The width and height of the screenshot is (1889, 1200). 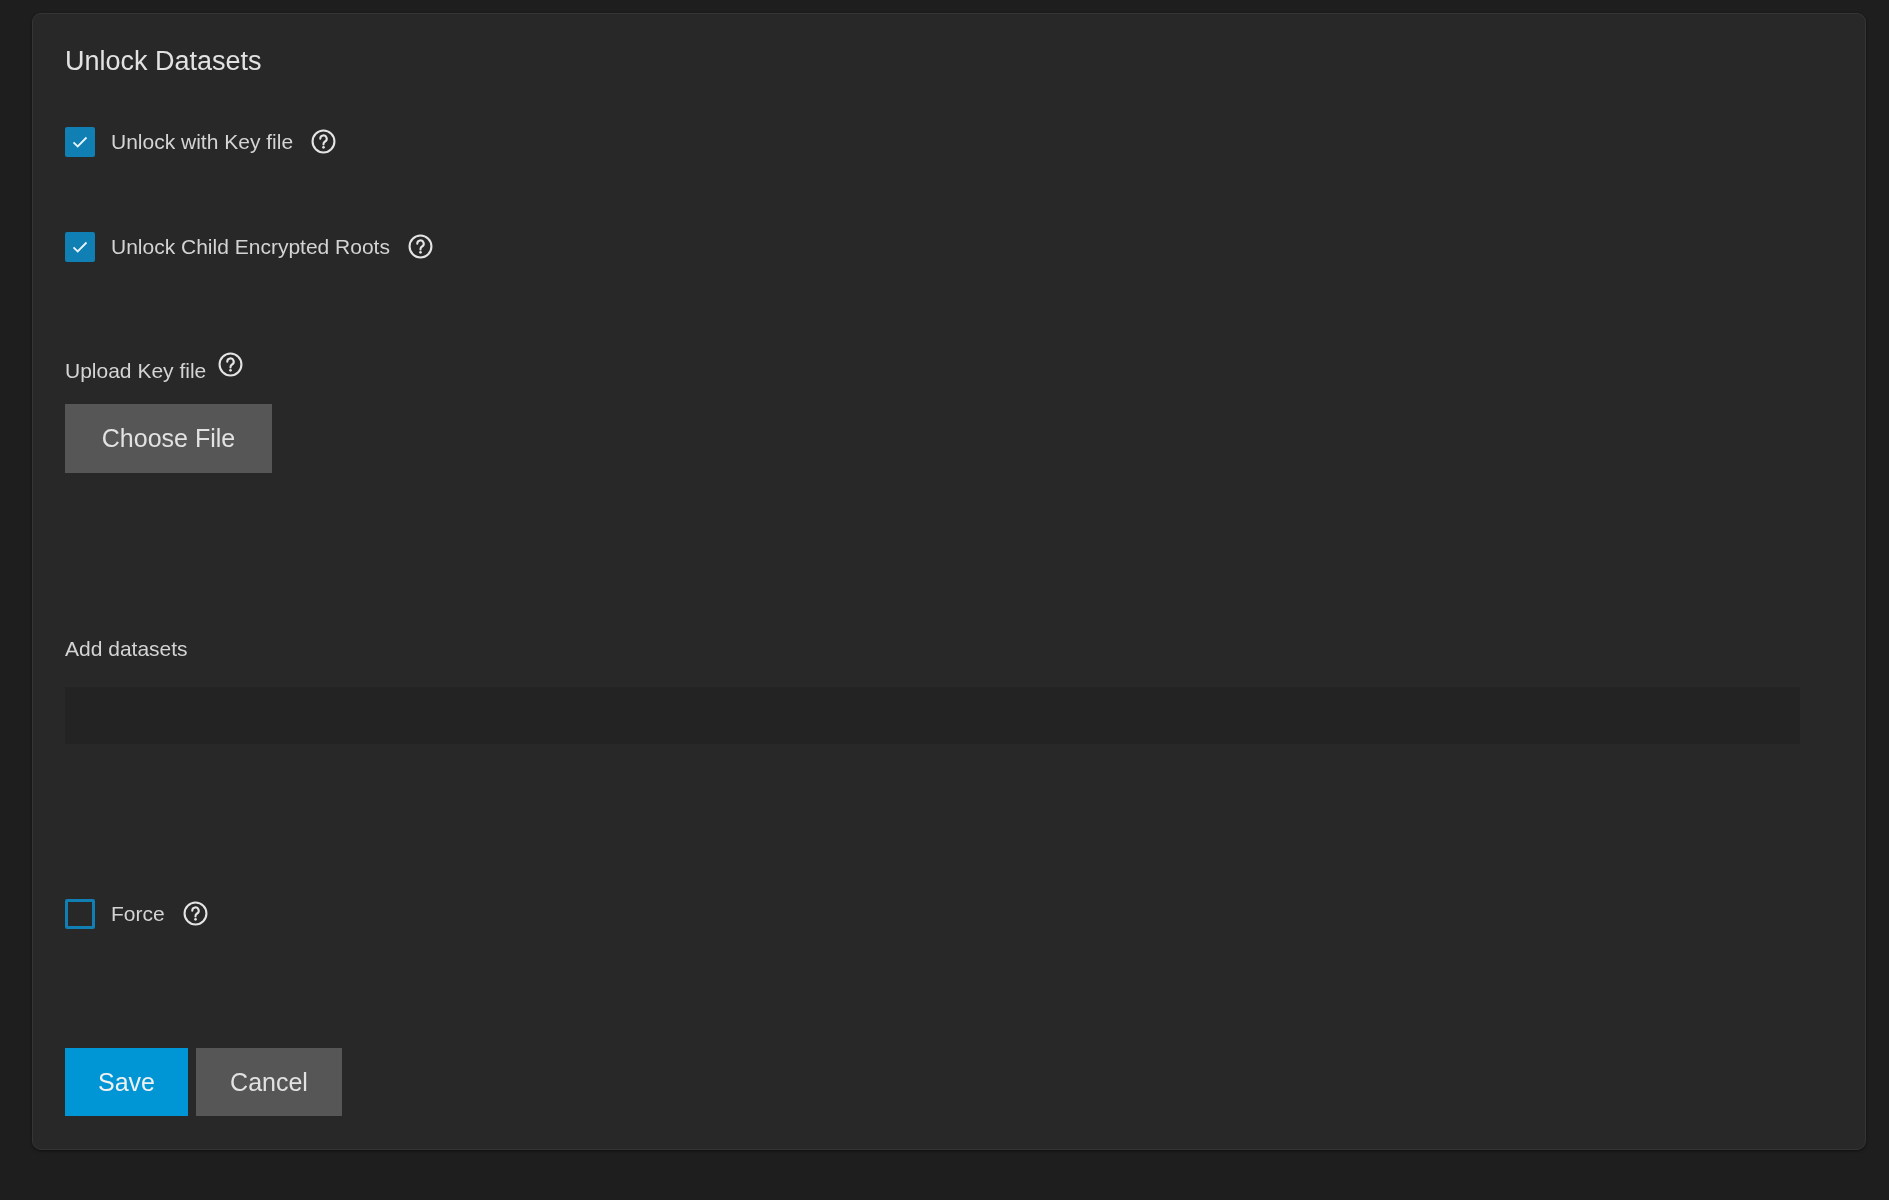 What do you see at coordinates (168, 438) in the screenshot?
I see `choose-file-button: Choose File` at bounding box center [168, 438].